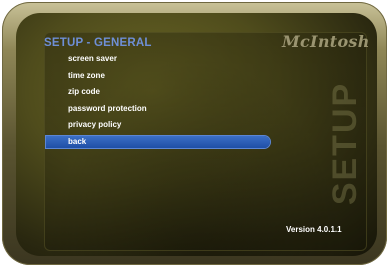 This screenshot has height=267, width=389. I want to click on menu-item-time-zone: time zone, so click(158, 76).